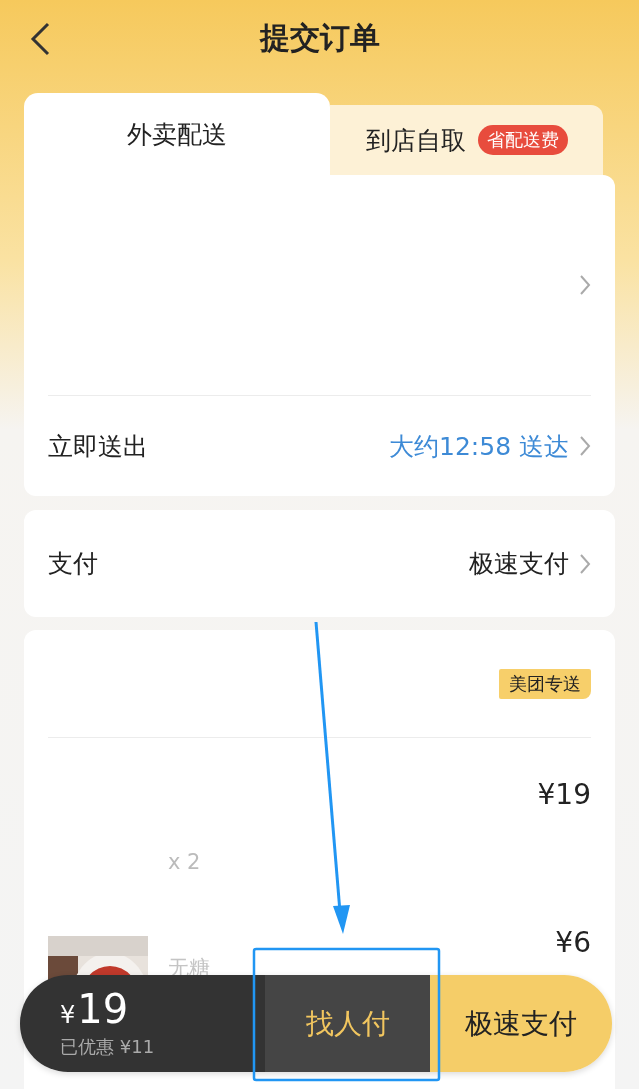 The width and height of the screenshot is (639, 1089). Describe the element at coordinates (573, 942) in the screenshot. I see `item-price: ¥6` at that location.